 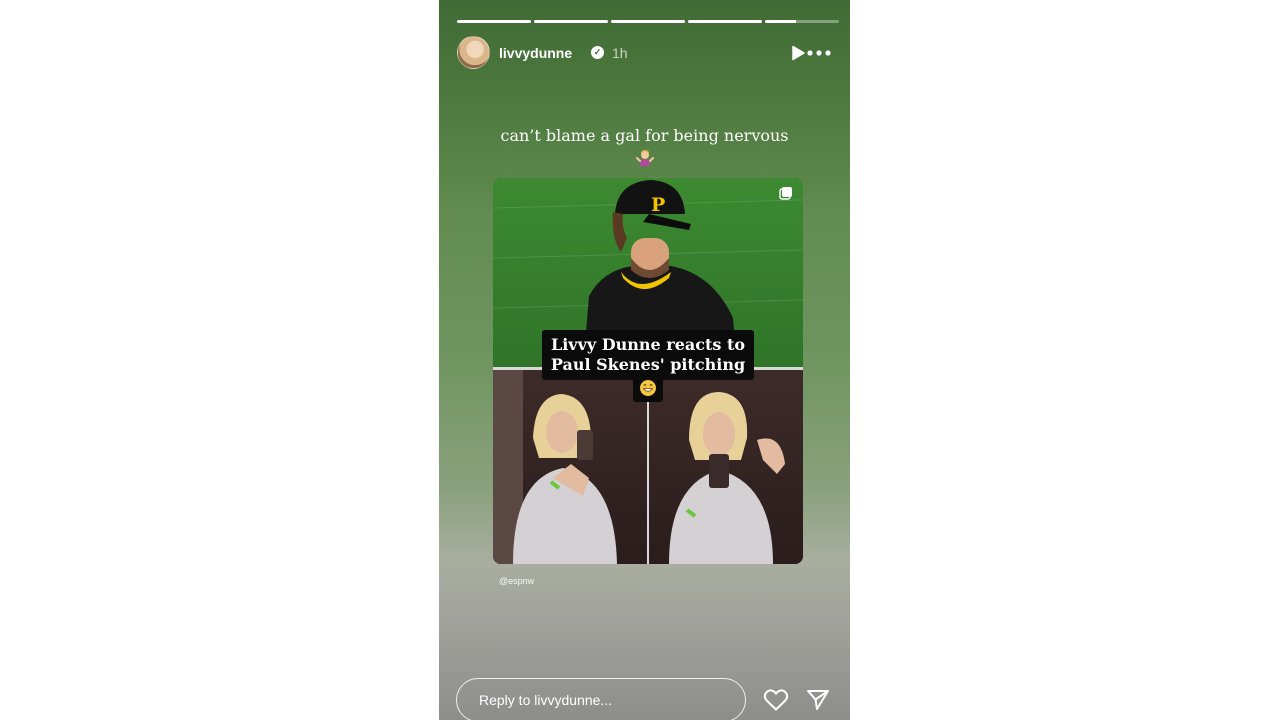 I want to click on woman-shrugging-emoji, so click(x=645, y=158).